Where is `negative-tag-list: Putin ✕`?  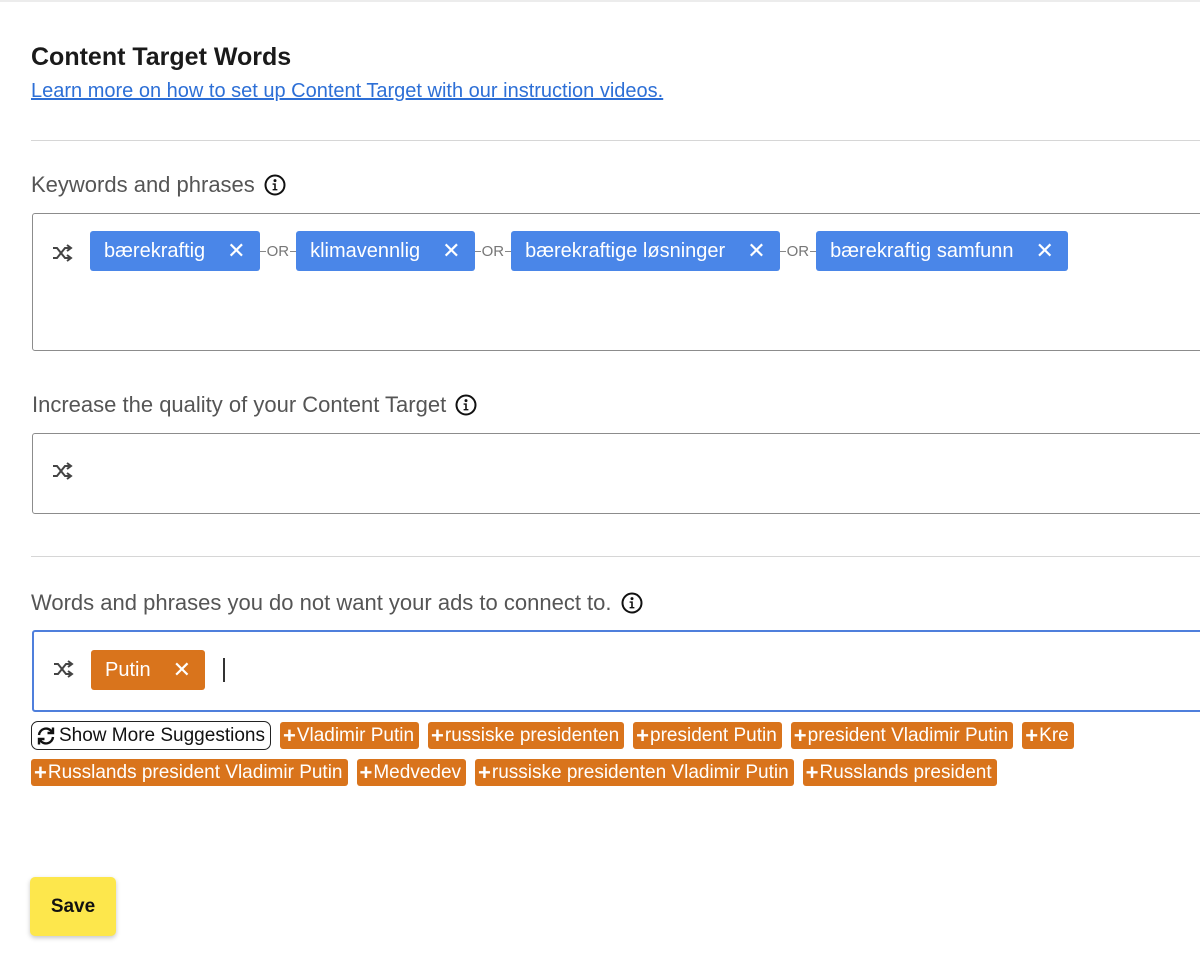
negative-tag-list: Putin ✕ is located at coordinates (158, 670).